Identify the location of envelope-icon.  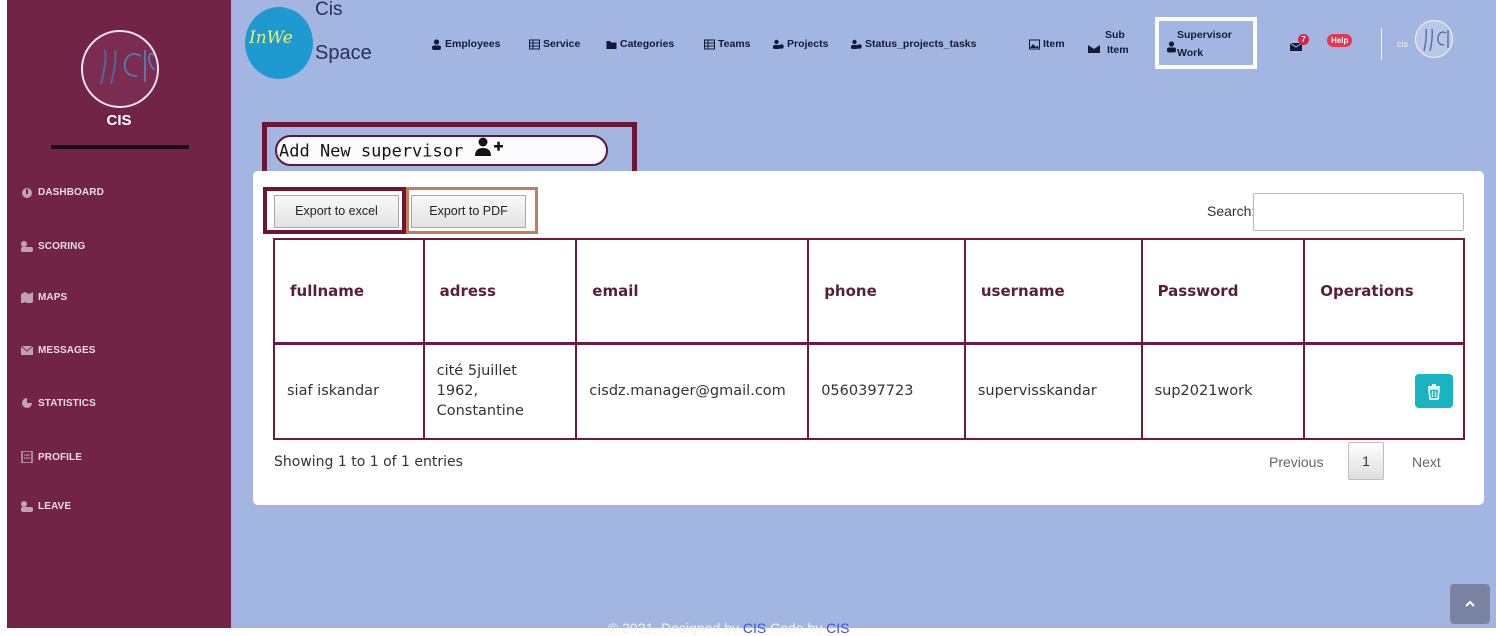
(27, 350).